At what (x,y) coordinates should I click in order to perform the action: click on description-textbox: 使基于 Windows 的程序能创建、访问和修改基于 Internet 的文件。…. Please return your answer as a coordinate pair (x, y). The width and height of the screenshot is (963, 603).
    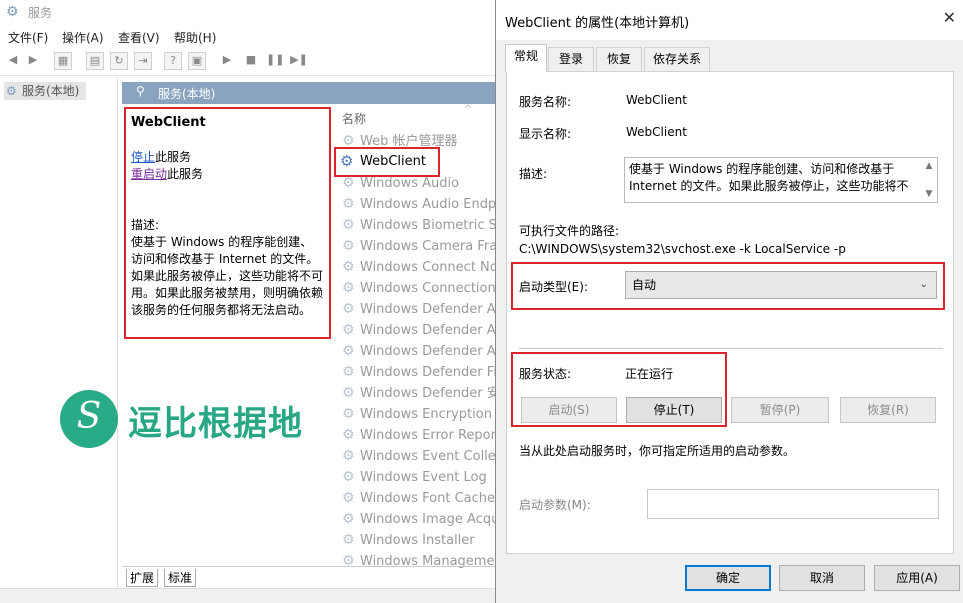
    Looking at the image, I should click on (781, 180).